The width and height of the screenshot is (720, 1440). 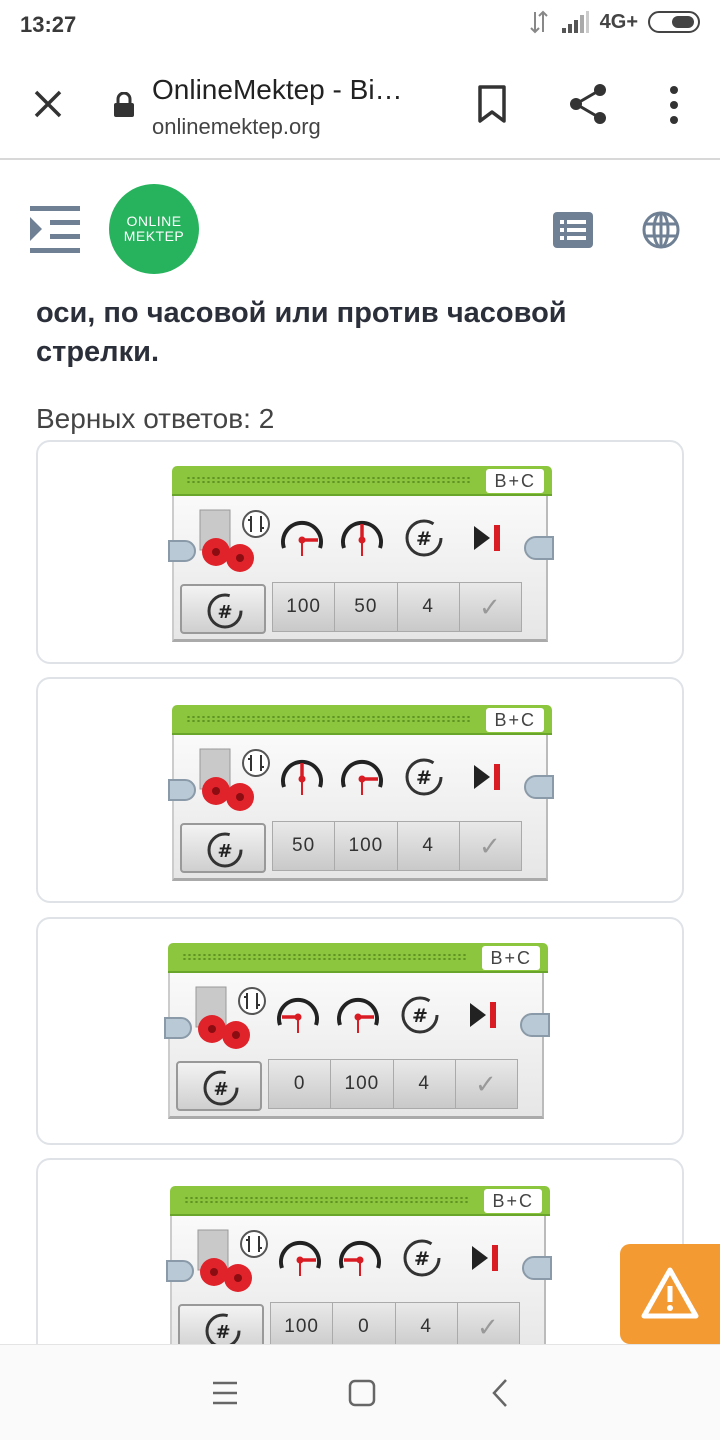 What do you see at coordinates (154, 236) in the screenshot?
I see `logo-line2: MEKTEP` at bounding box center [154, 236].